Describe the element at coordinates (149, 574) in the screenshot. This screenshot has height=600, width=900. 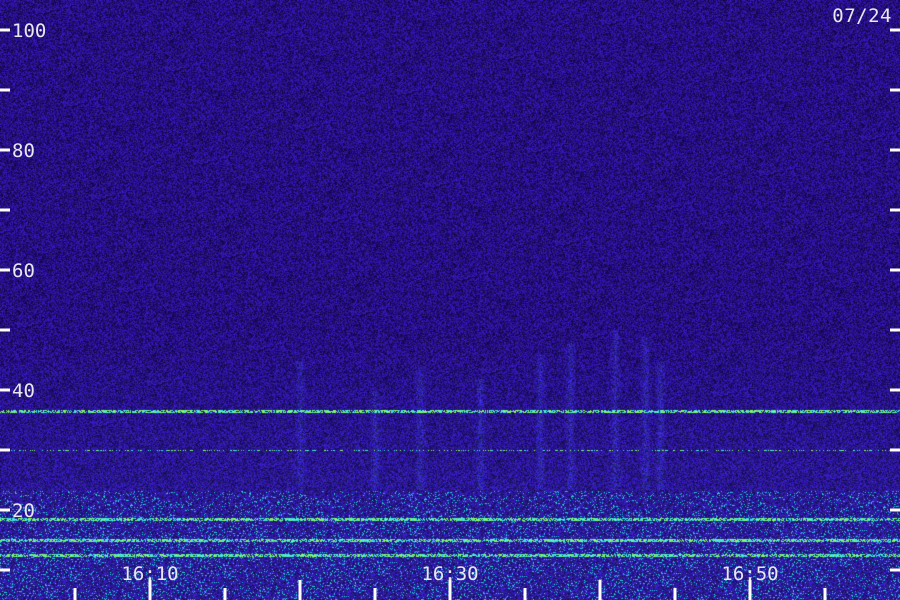
I see `x-tick-label: 16:10` at that location.